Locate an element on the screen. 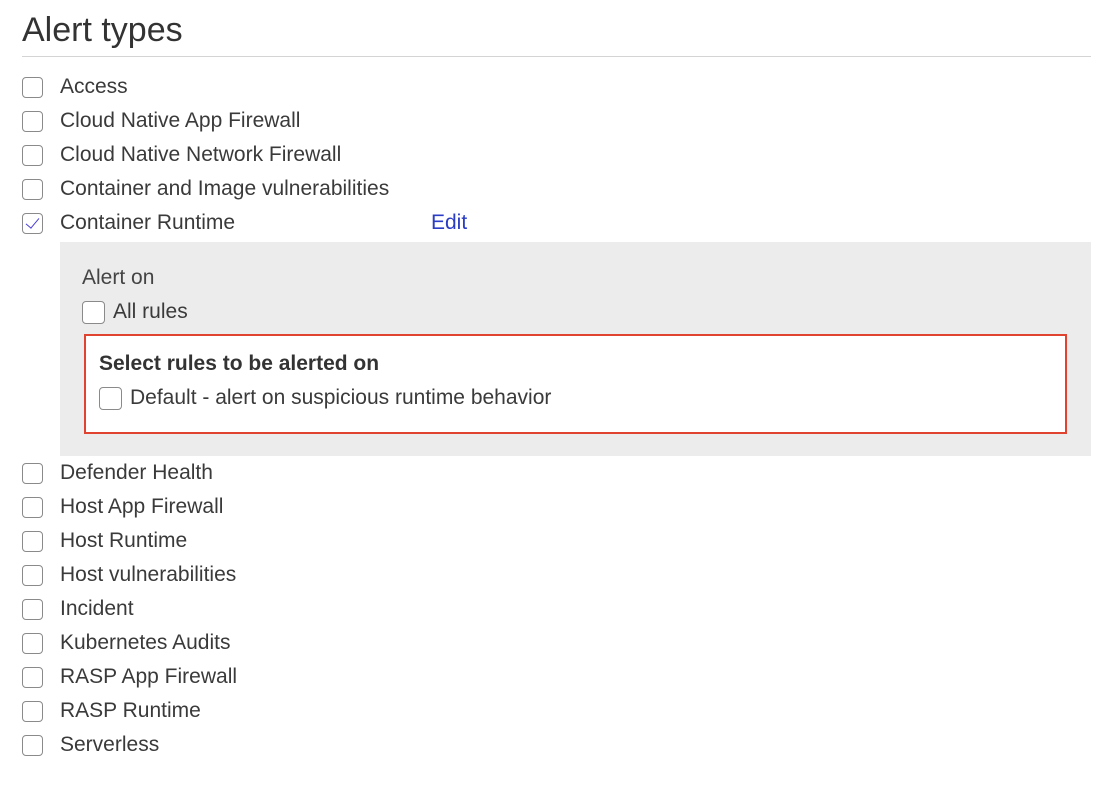  alert-type-row-defender-health: Defender Health is located at coordinates (557, 473).